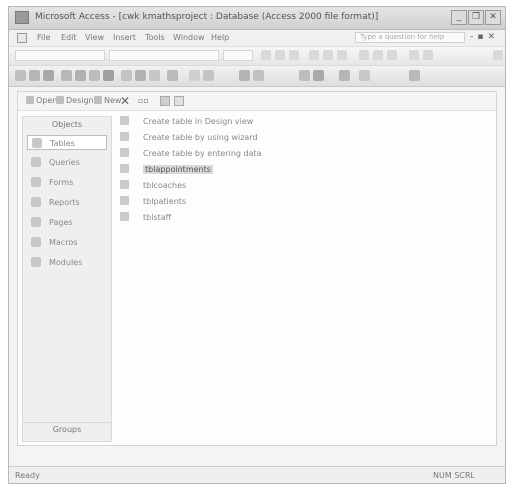 This screenshot has width=515, height=491. Describe the element at coordinates (36, 202) in the screenshot. I see `report-icon` at that location.